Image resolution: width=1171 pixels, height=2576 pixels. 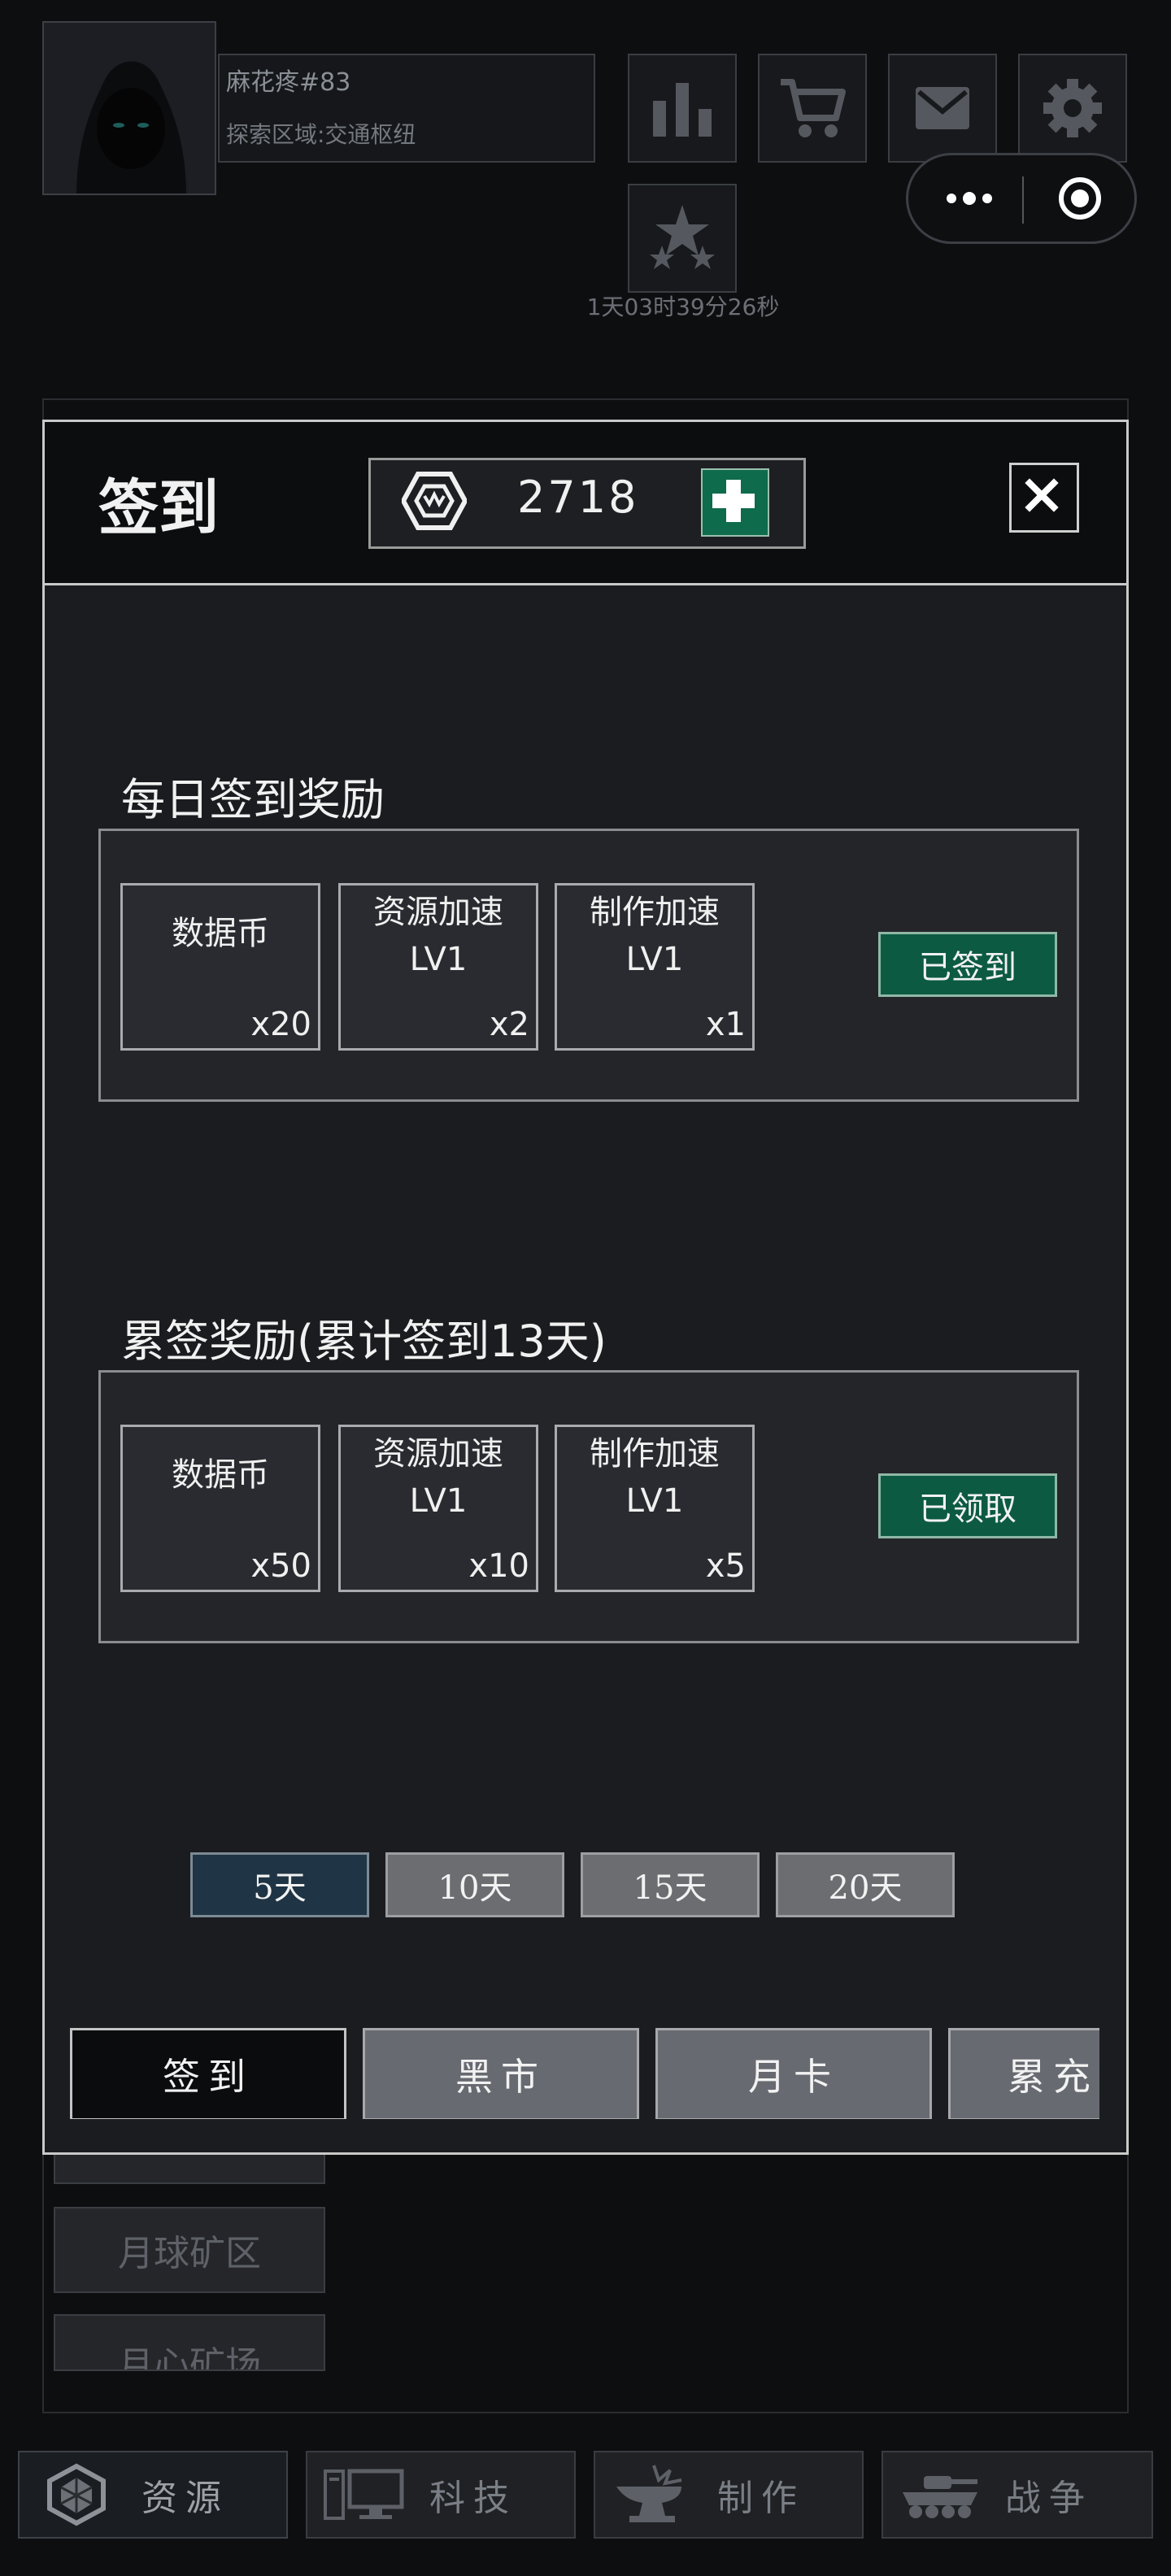 What do you see at coordinates (281, 1025) in the screenshot?
I see `reward-qty: x20` at bounding box center [281, 1025].